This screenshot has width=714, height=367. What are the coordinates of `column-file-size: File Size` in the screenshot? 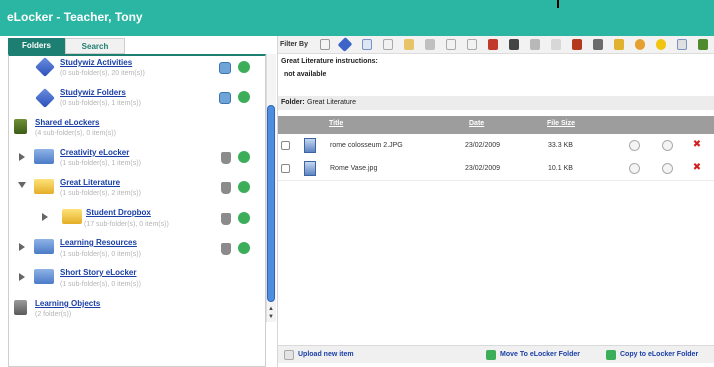 It's located at (561, 123).